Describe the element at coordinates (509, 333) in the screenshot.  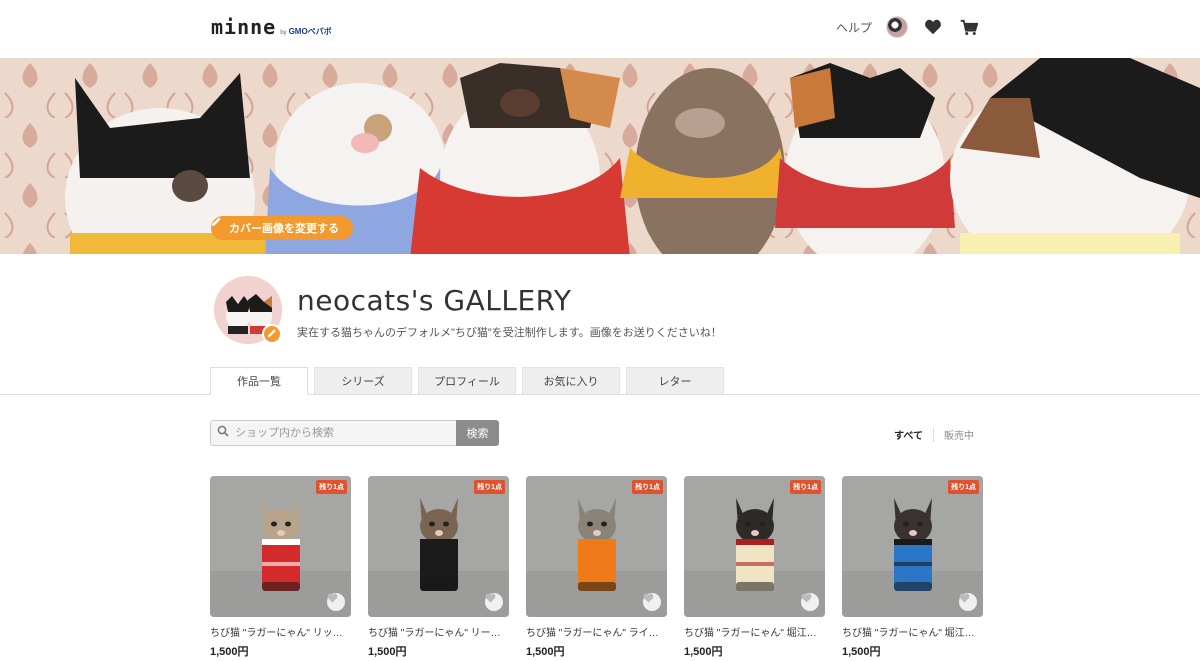
I see `shop-description: 実在する猫ちゃんのデフォルメ"ちび猫"を受注制作します。画像をお送りくださいね！` at that location.